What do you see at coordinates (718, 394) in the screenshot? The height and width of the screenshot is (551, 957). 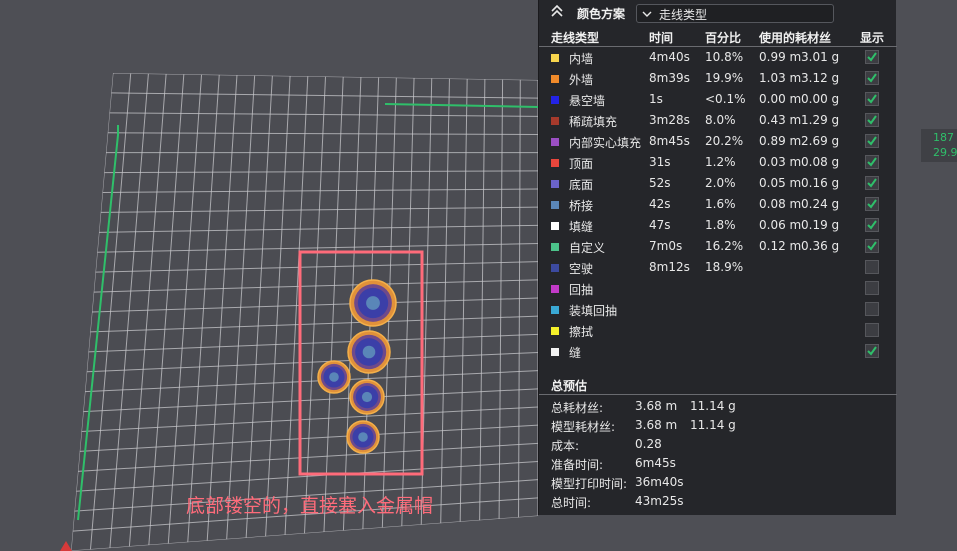 I see `summary-divider` at bounding box center [718, 394].